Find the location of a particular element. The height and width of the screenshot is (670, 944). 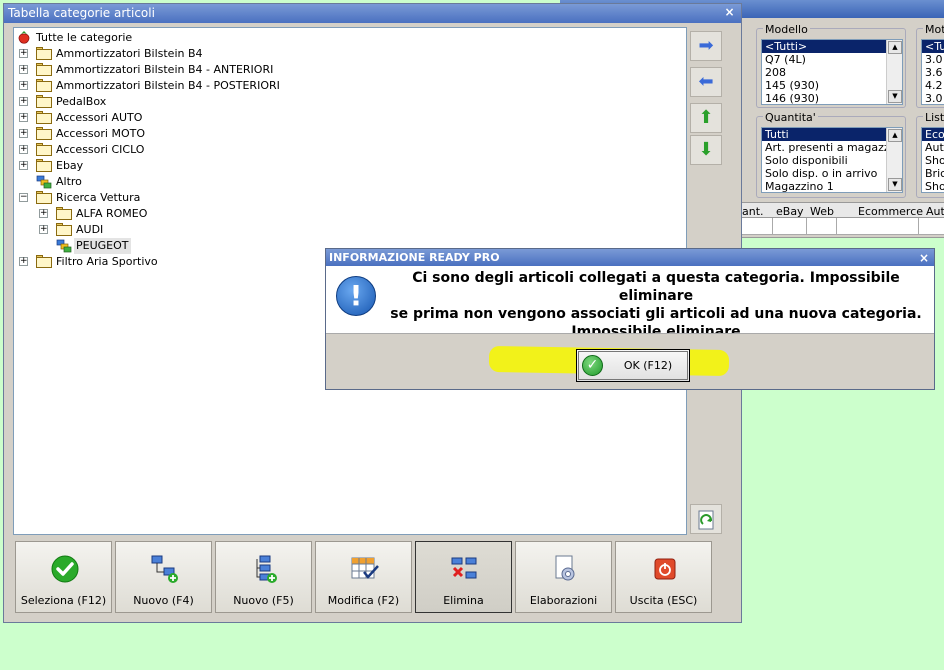

arrow-up-icon: ⬆ is located at coordinates (706, 117).